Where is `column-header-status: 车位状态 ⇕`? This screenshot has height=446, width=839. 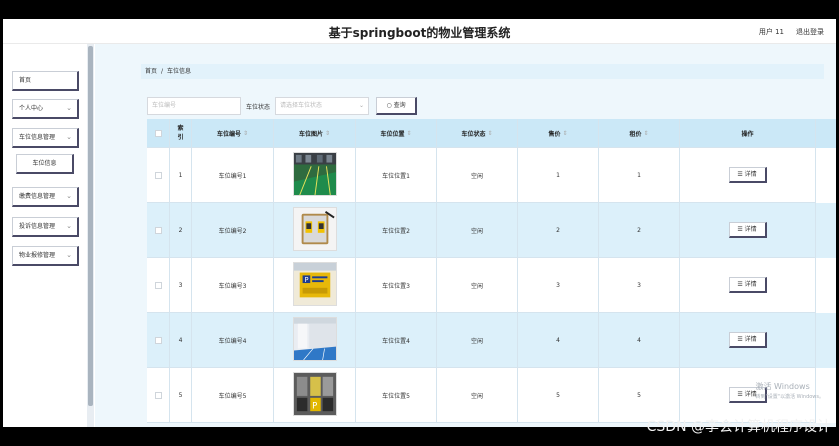
column-header-status: 车位状态 ⇕ is located at coordinates (477, 133).